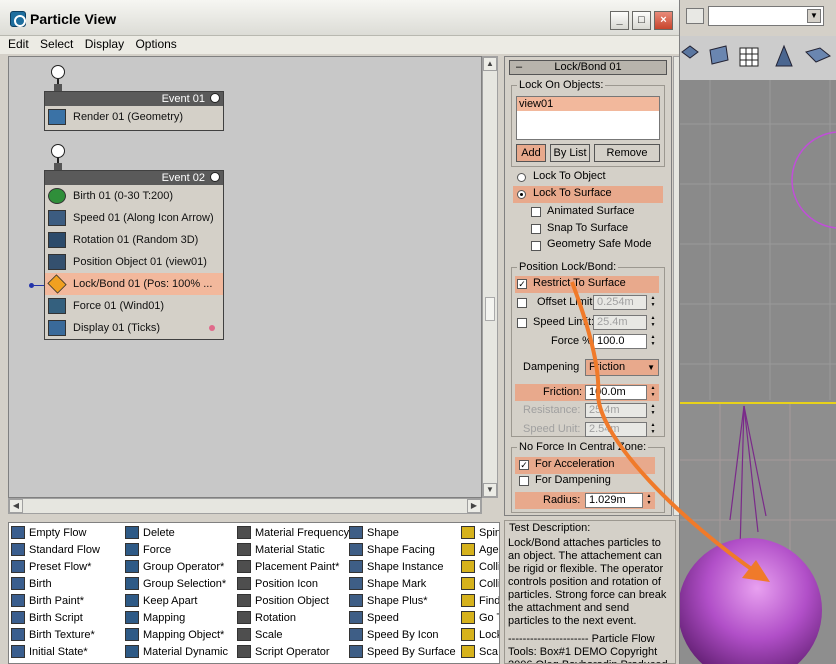 This screenshot has width=836, height=664. Describe the element at coordinates (480, 635) in the screenshot. I see `depot-operator: Lock` at that location.